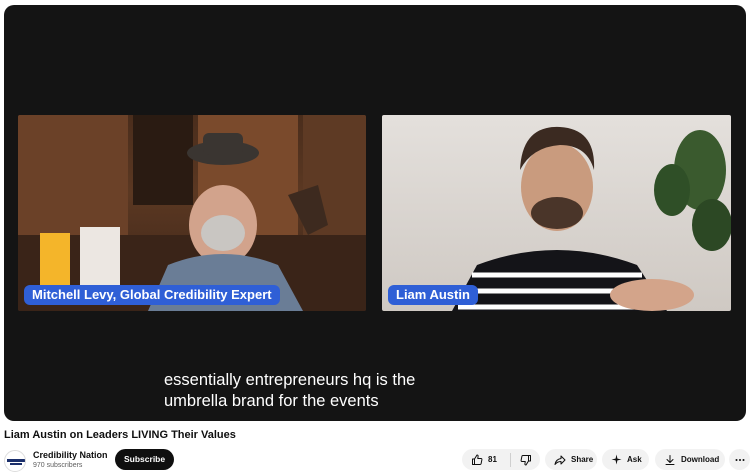 The width and height of the screenshot is (750, 476). Describe the element at coordinates (70, 455) in the screenshot. I see `channel-name: Credibility Nation` at that location.